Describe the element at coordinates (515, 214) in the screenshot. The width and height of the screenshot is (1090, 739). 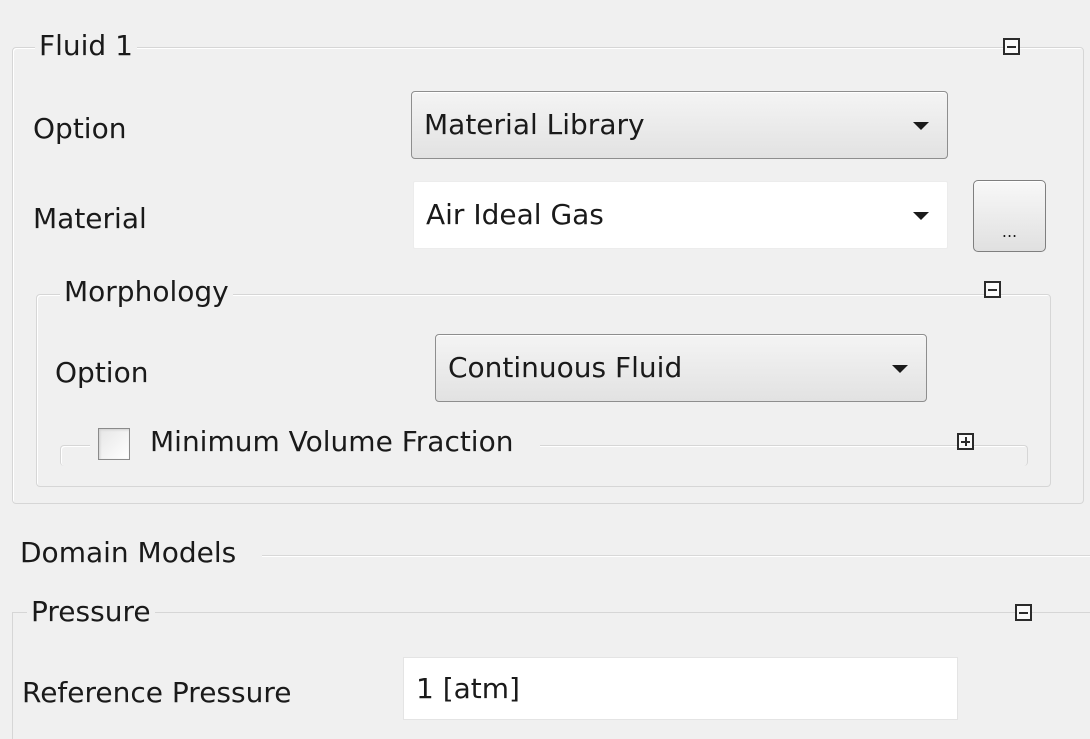
I see `material-dropdown-value: Air Ideal Gas` at that location.